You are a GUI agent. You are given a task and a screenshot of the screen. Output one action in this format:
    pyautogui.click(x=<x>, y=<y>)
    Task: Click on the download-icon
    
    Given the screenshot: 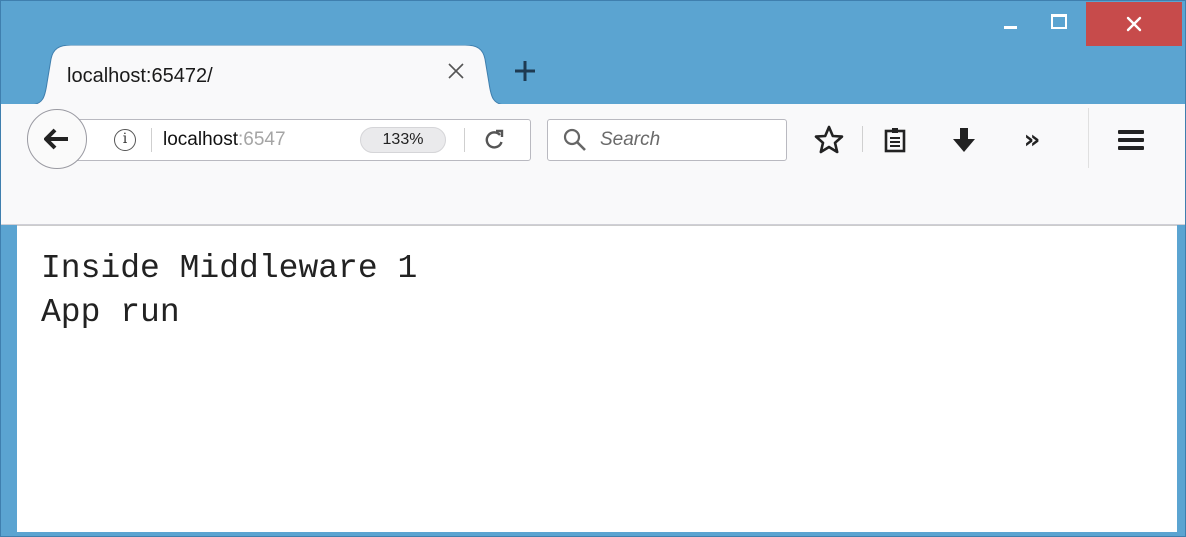 What is the action you would take?
    pyautogui.click(x=964, y=140)
    